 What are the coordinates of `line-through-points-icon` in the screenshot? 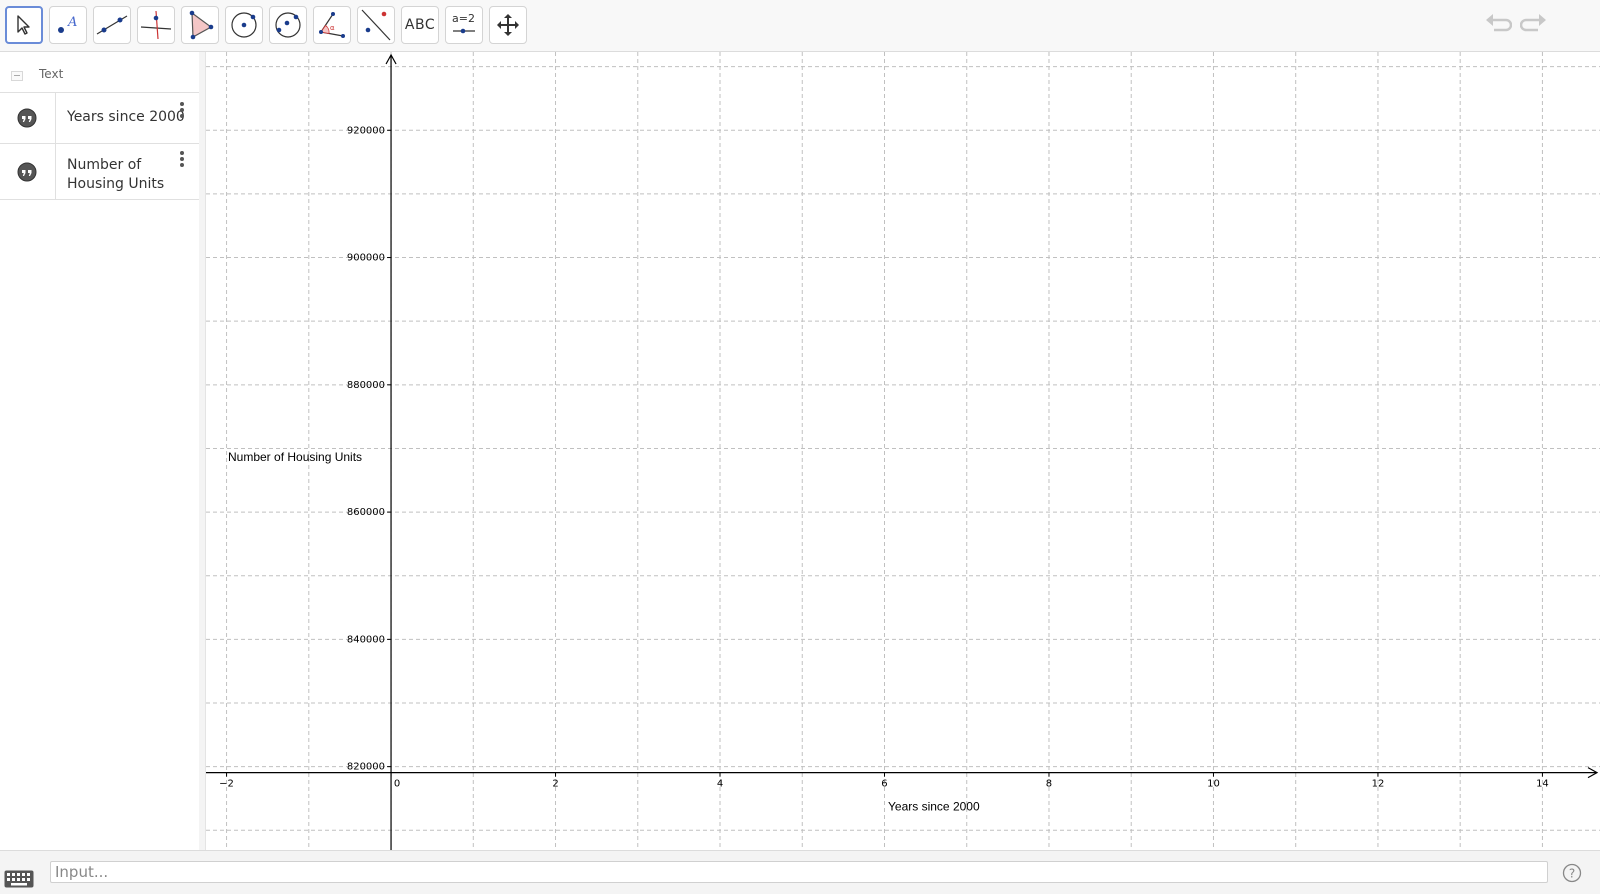 It's located at (112, 25).